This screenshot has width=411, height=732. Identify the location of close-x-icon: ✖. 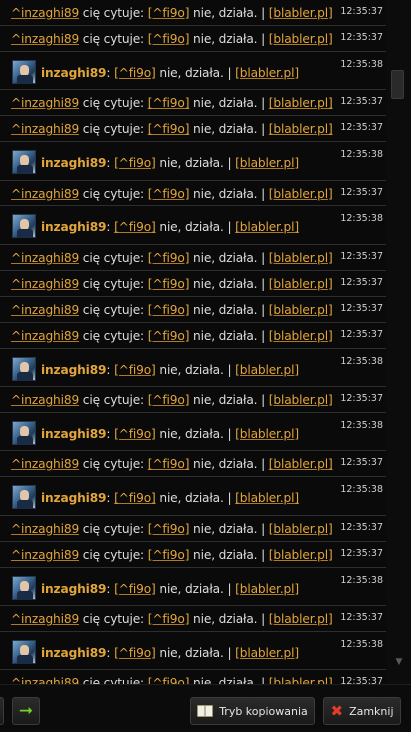
(337, 710).